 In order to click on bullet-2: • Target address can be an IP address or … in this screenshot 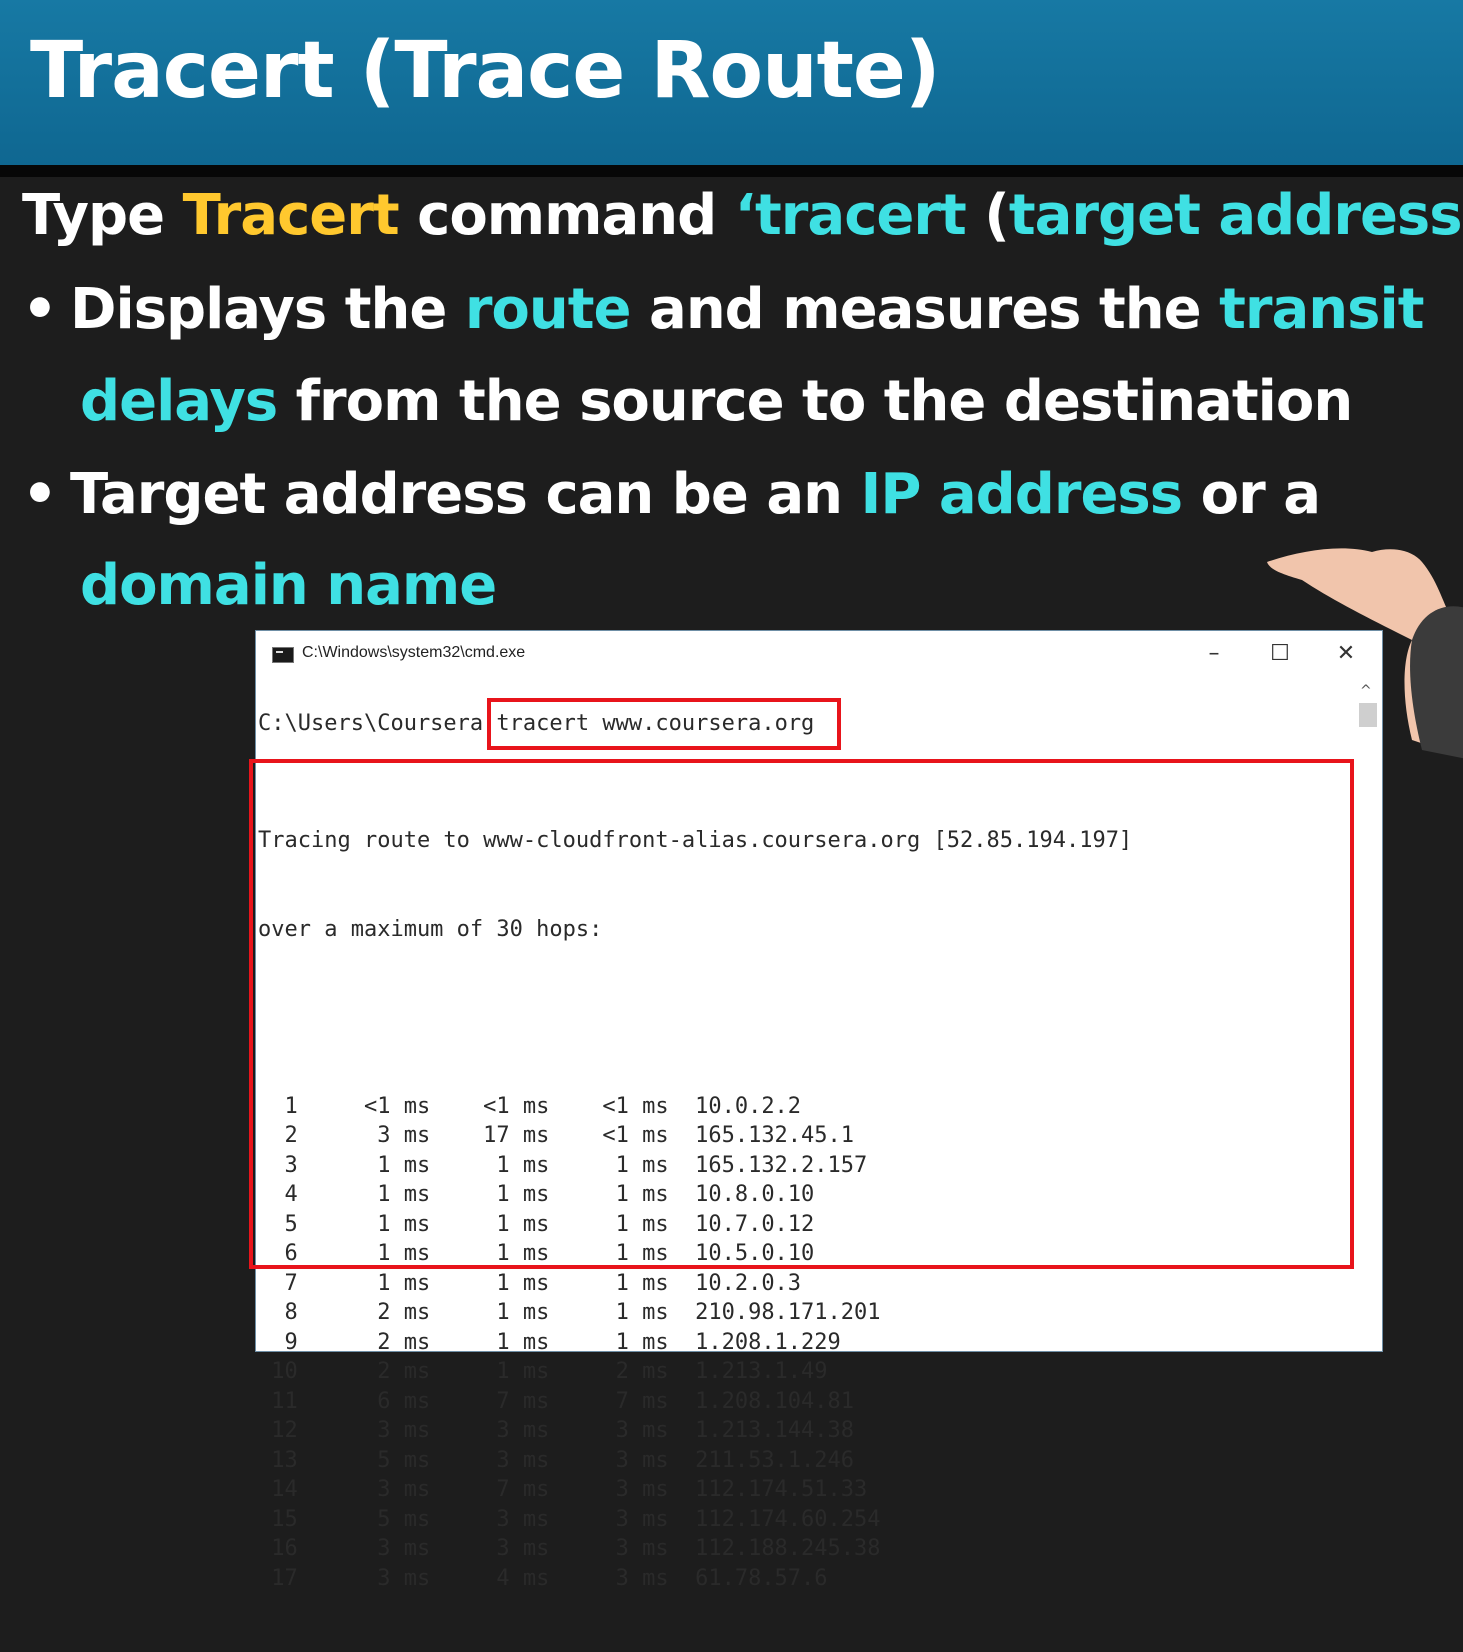, I will do `click(671, 494)`.